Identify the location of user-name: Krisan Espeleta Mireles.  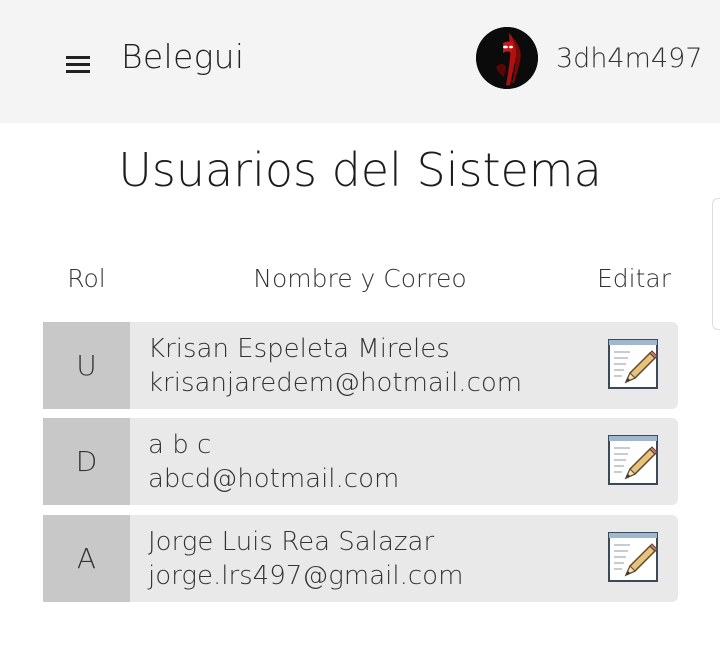
(299, 349).